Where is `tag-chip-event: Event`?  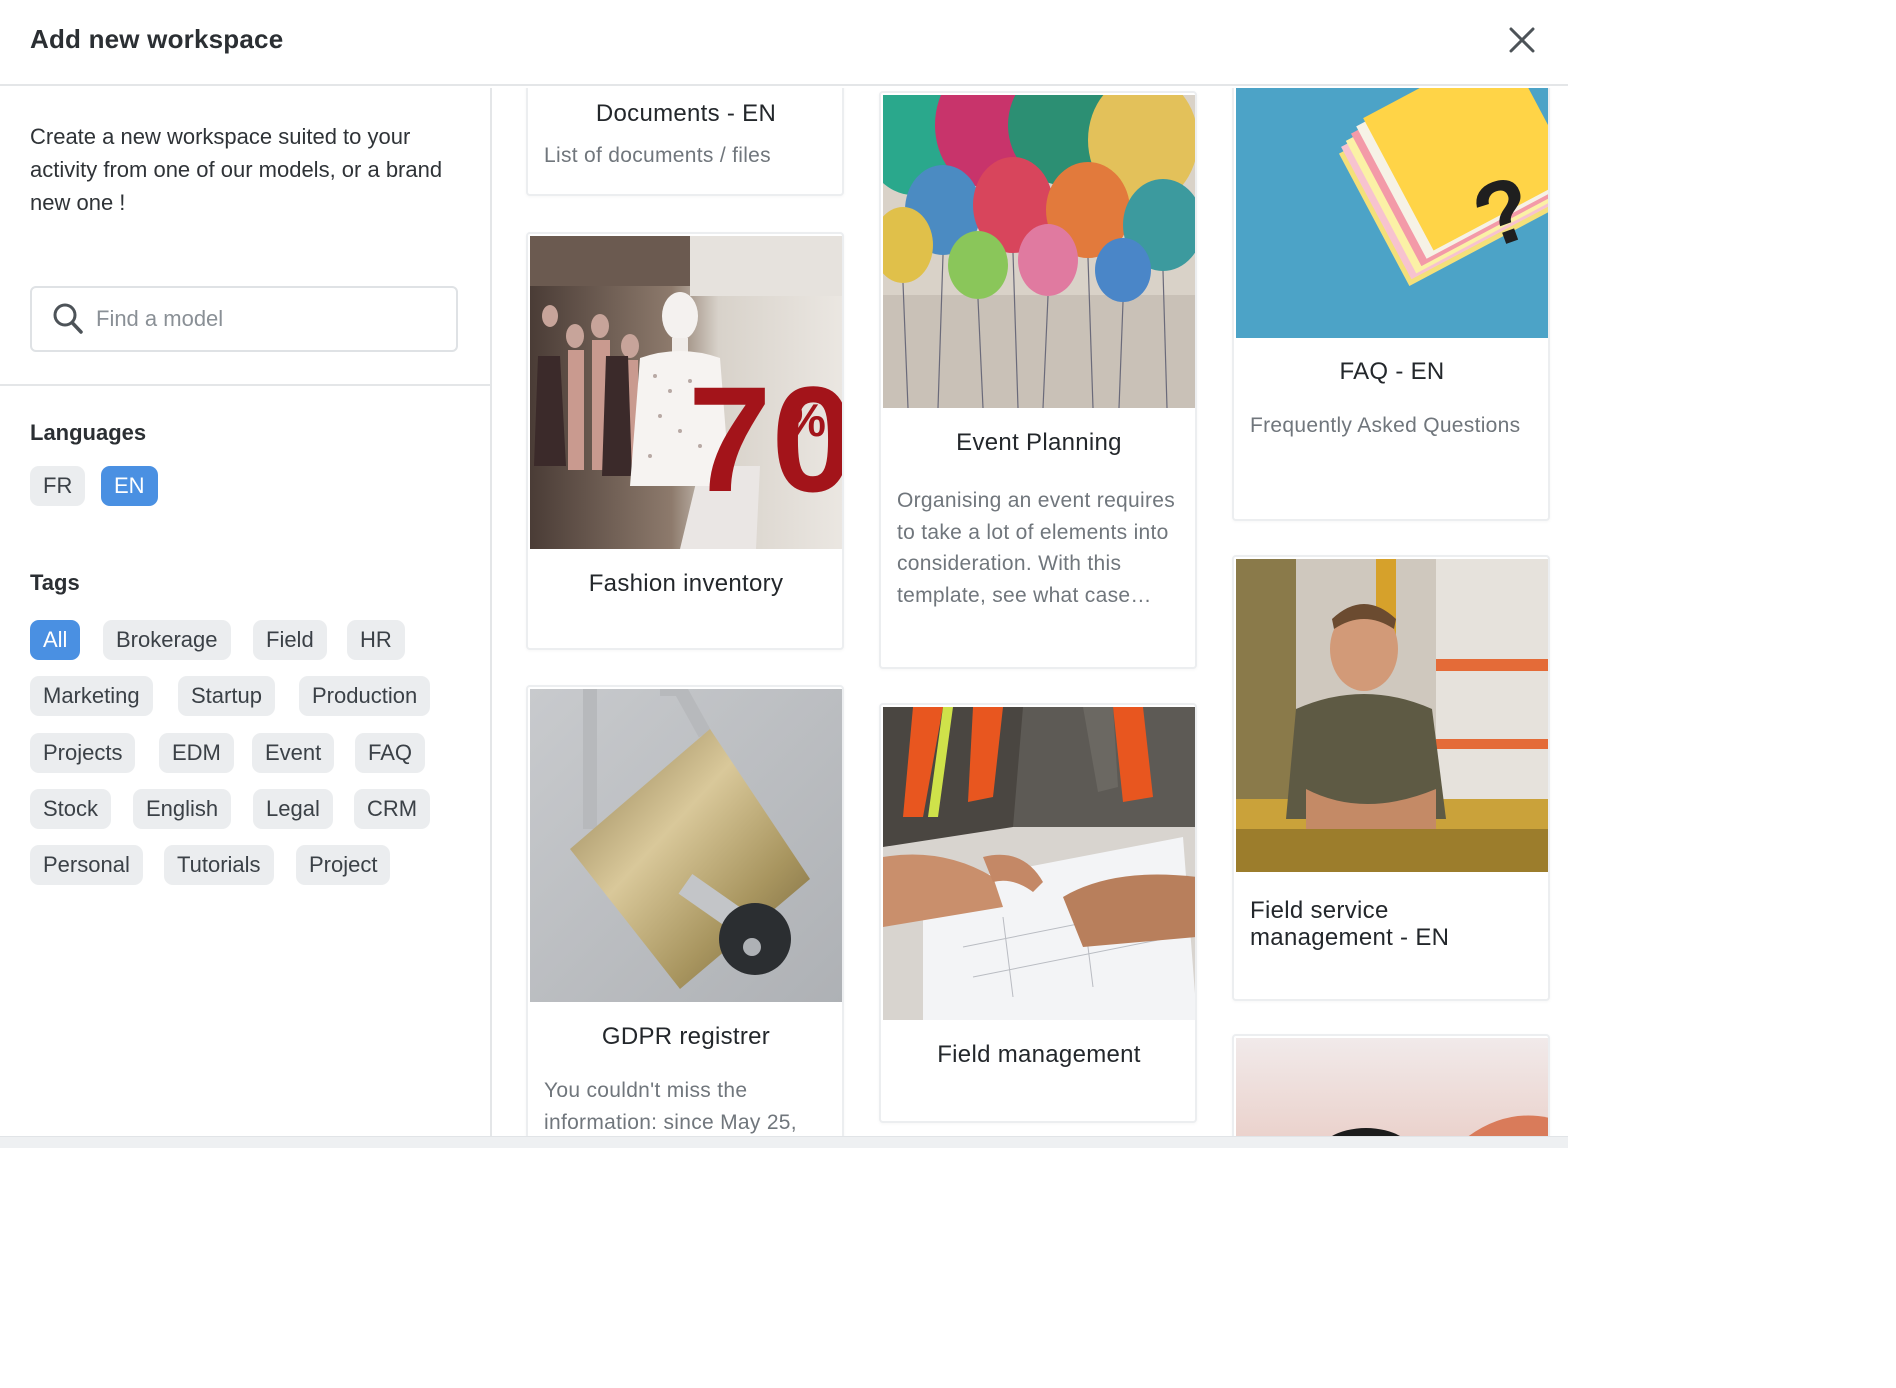
tag-chip-event: Event is located at coordinates (293, 753).